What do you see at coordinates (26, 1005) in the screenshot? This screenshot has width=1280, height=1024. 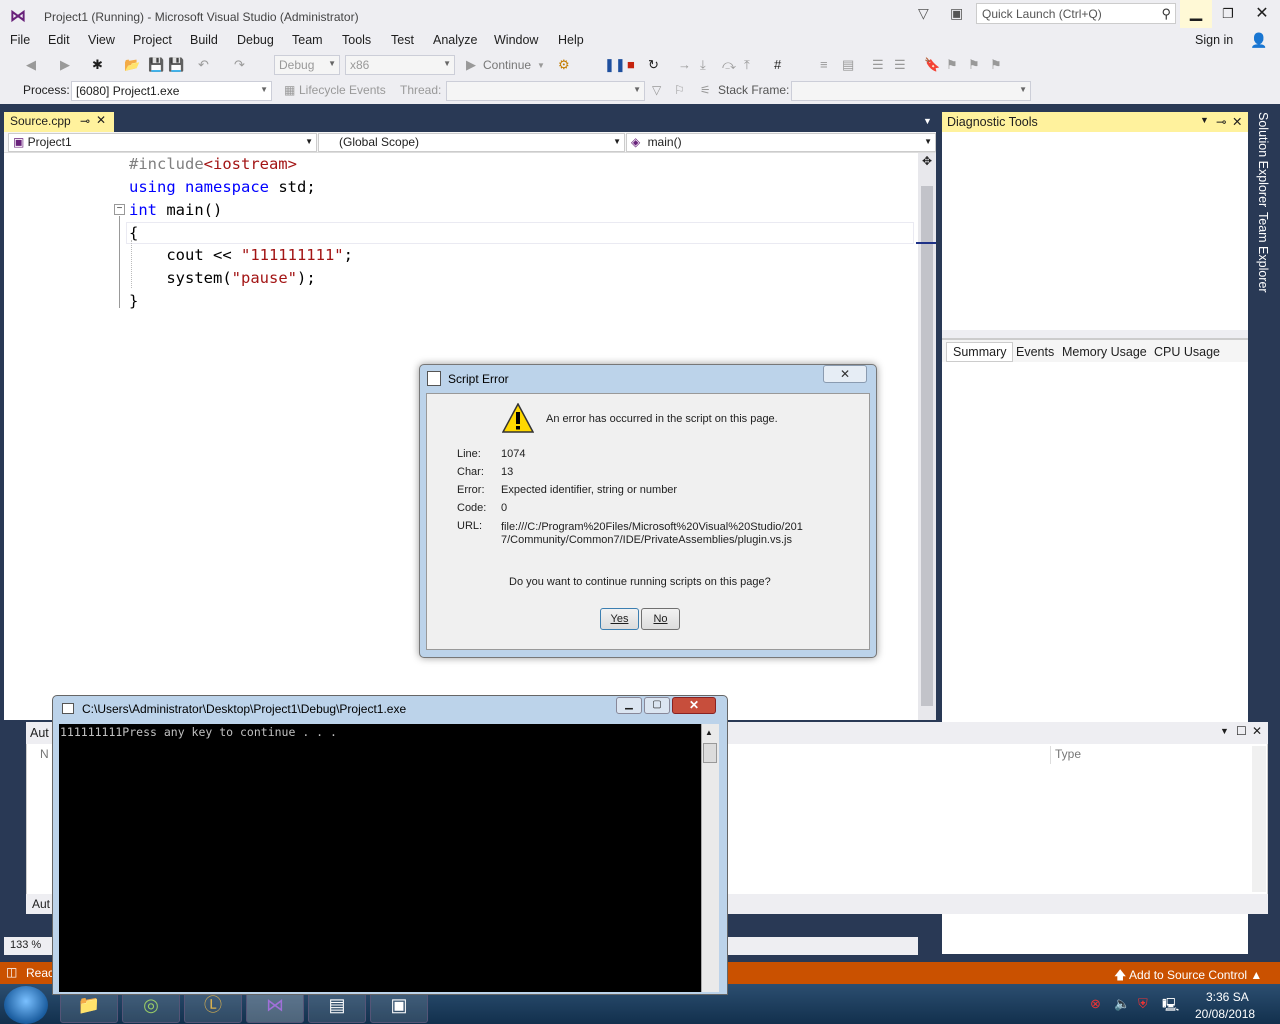 I see `start-button` at bounding box center [26, 1005].